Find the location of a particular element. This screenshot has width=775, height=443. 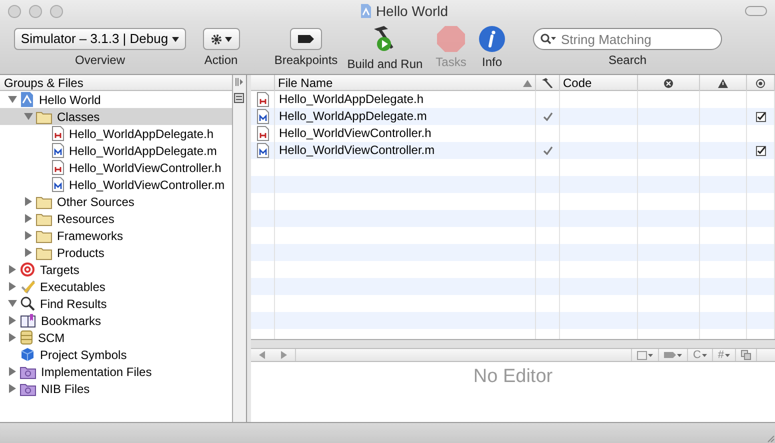

tree-item: Resources is located at coordinates (116, 218).